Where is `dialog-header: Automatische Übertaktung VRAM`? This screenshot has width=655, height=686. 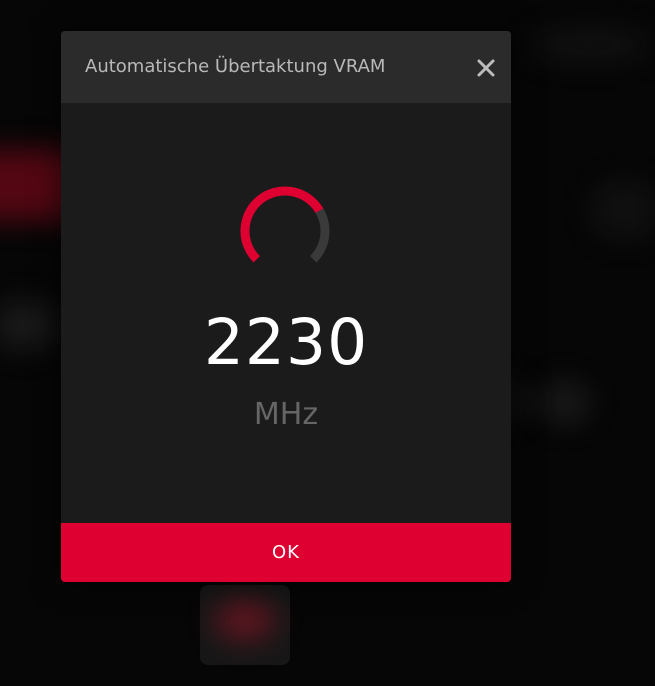 dialog-header: Automatische Übertaktung VRAM is located at coordinates (286, 67).